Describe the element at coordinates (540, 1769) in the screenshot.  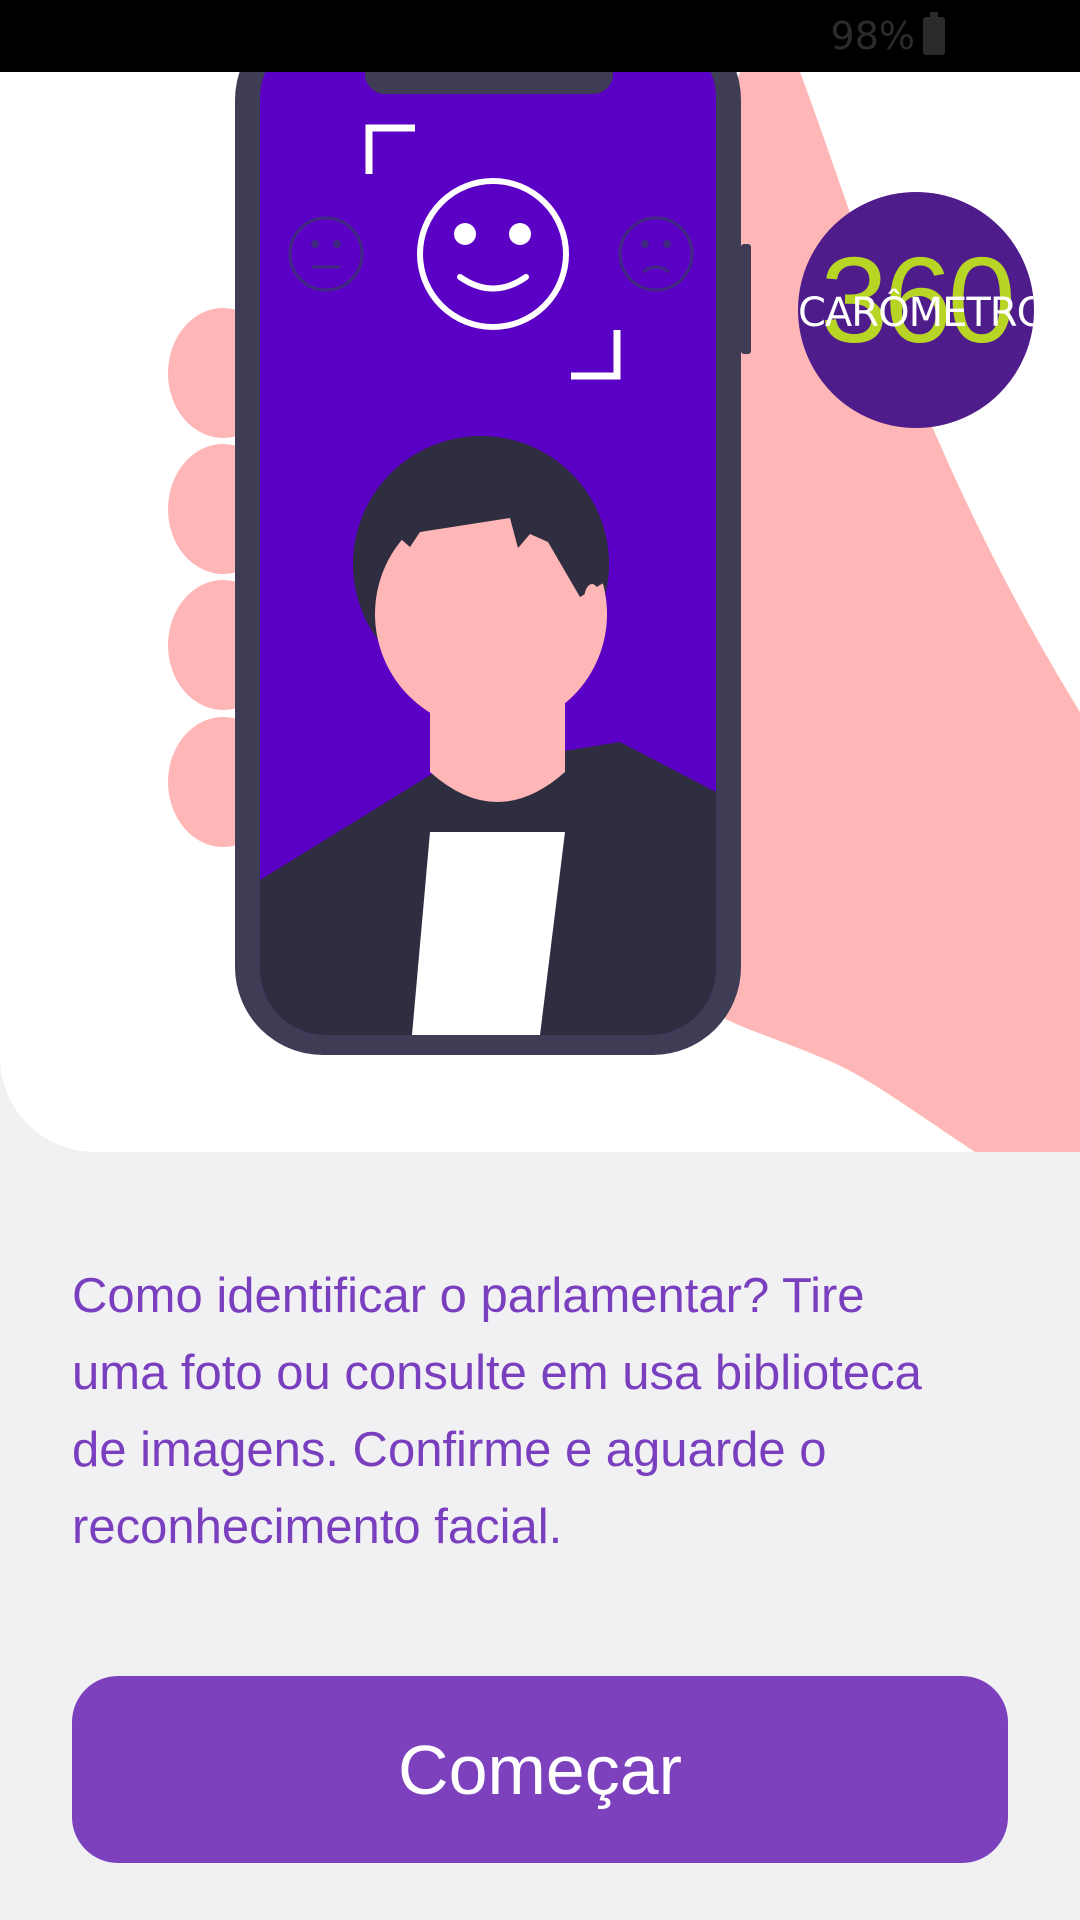
I see `start-button: Começar` at that location.